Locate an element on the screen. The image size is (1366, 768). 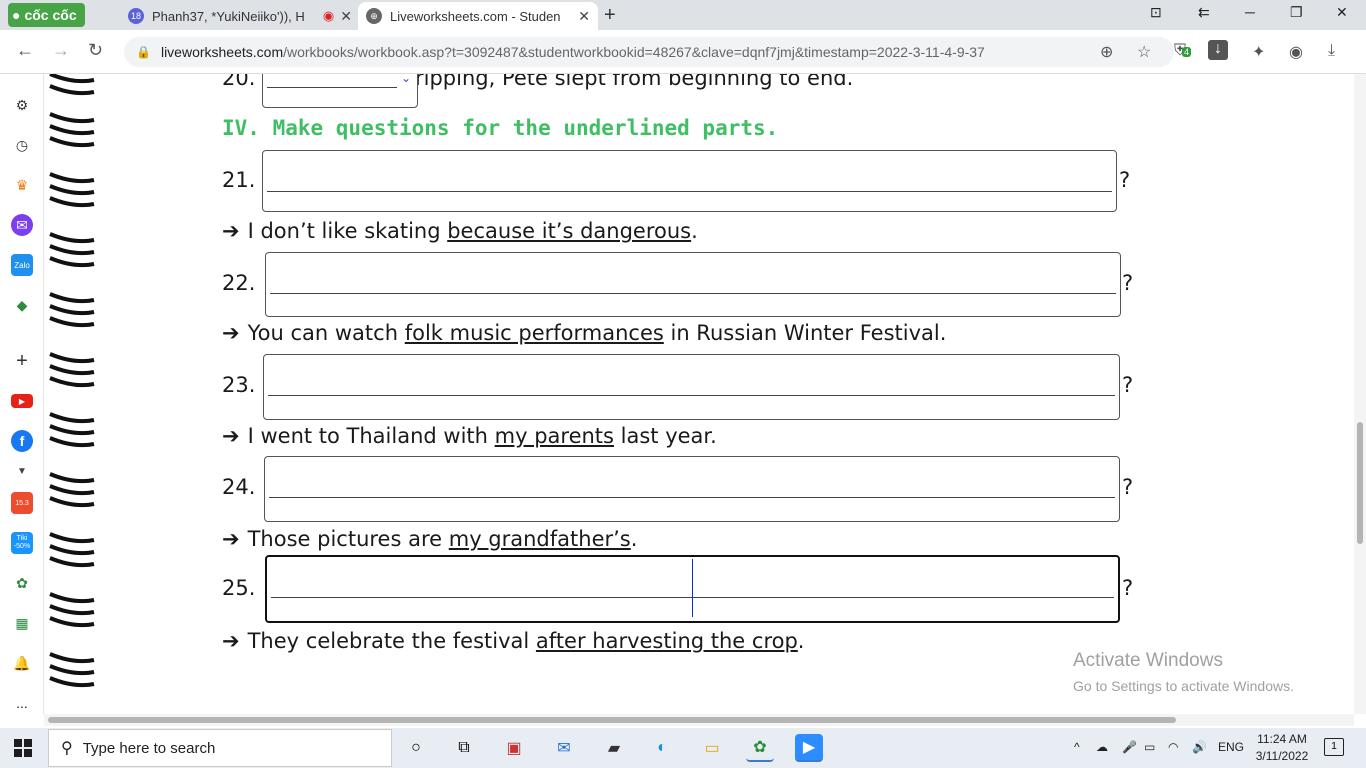
tiki-icon: Tiki -50% is located at coordinates (22, 543).